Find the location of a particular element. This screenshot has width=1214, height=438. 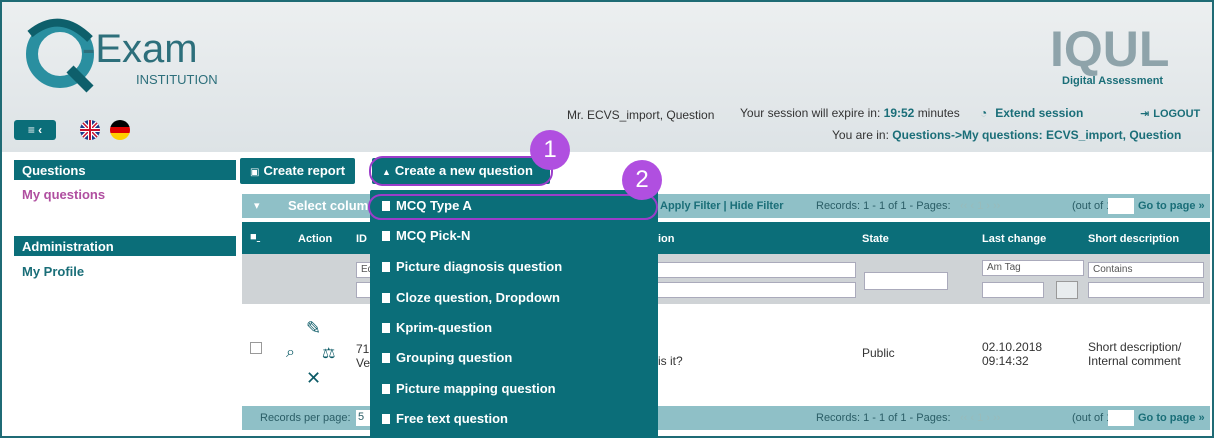

row-state: Public is located at coordinates (878, 353).